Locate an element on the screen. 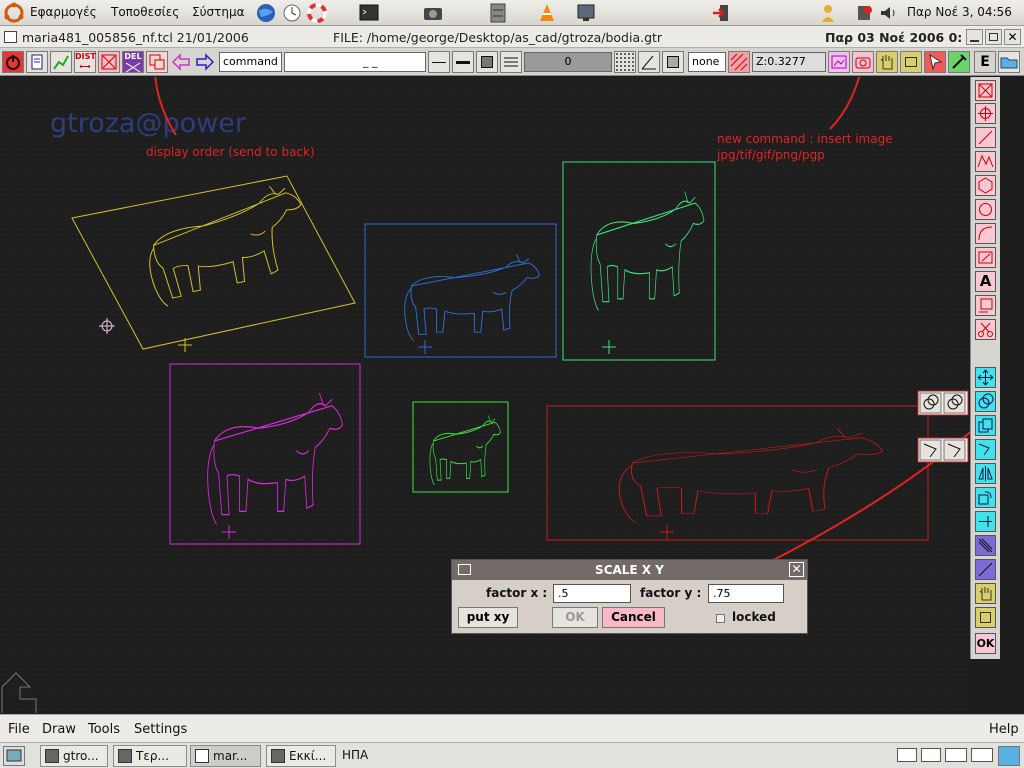  keyboard-layout: ΗΠΑ is located at coordinates (355, 755).